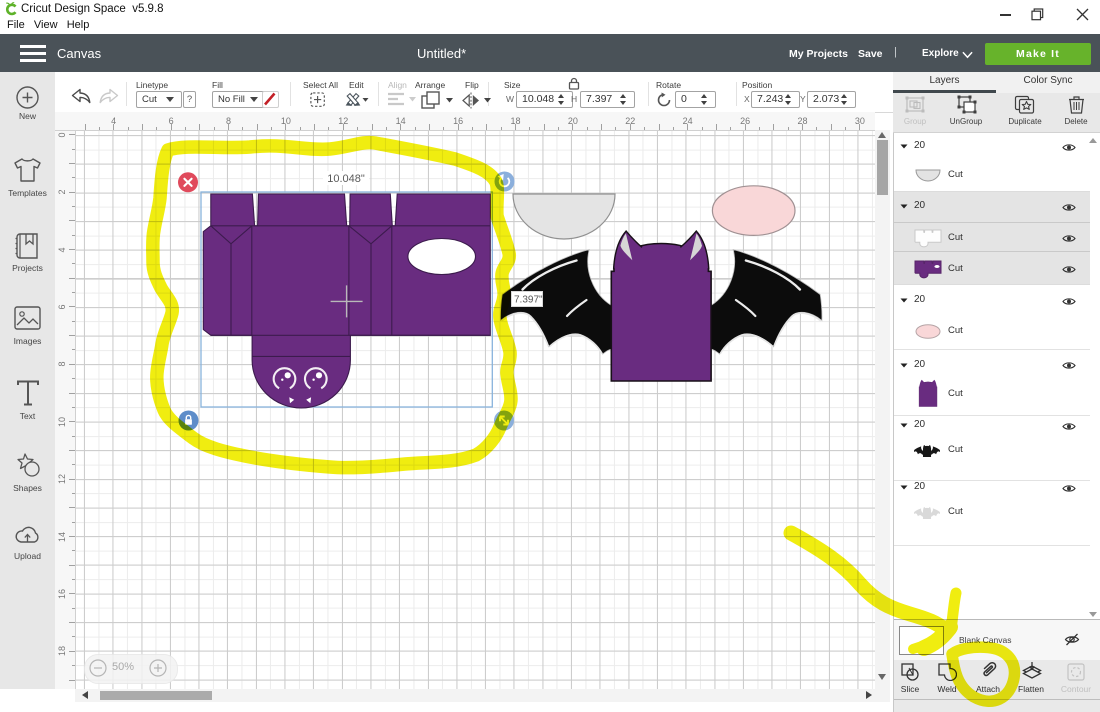  Describe the element at coordinates (346, 179) in the screenshot. I see `svg-text: 10.048"` at that location.